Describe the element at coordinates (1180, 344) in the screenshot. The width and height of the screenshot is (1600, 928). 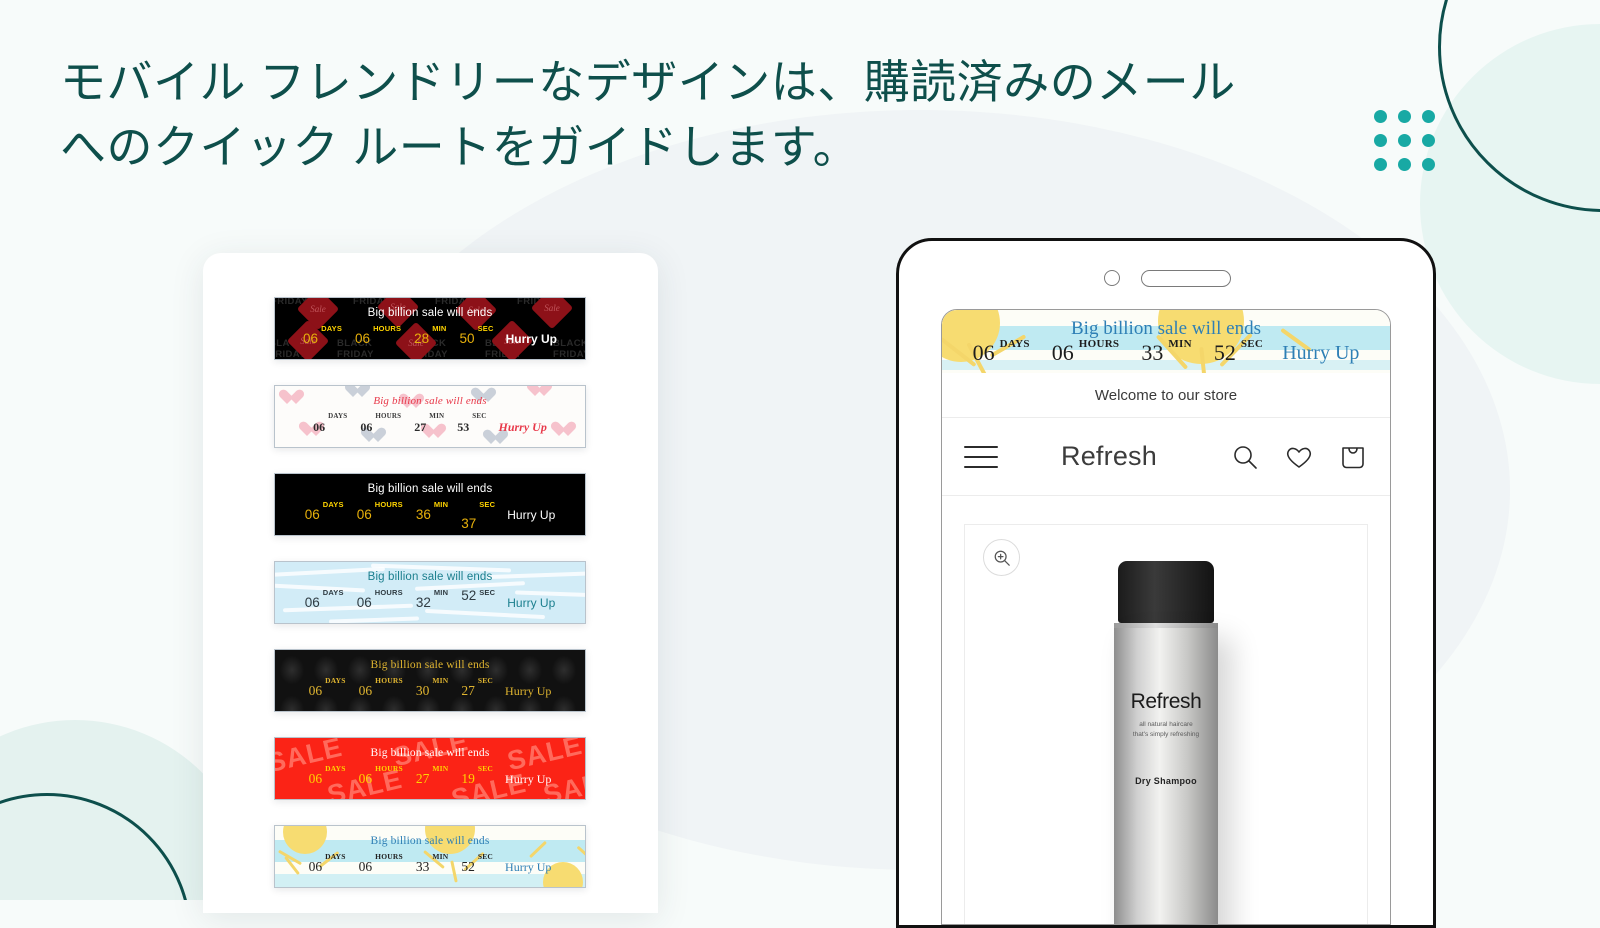
I see `phone-countdown-min-label: MIN` at that location.